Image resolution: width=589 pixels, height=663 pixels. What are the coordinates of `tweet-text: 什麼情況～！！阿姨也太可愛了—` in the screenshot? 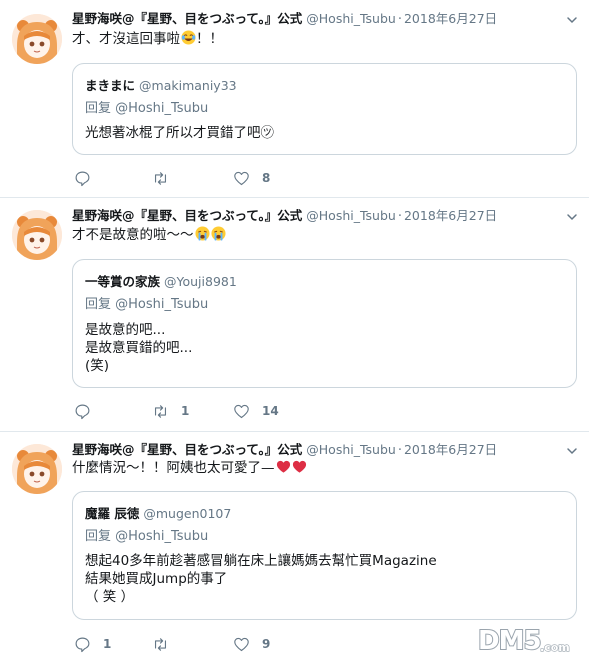 It's located at (189, 468).